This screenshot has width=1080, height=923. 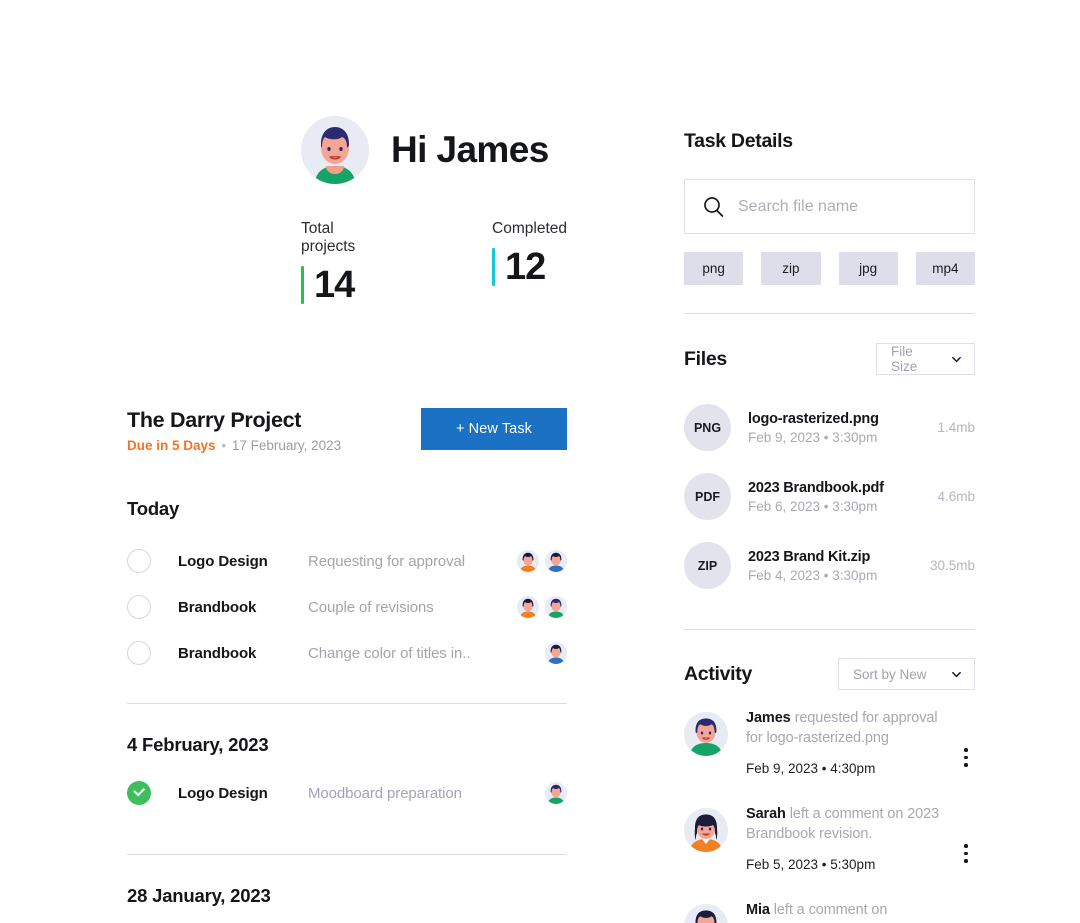 What do you see at coordinates (529, 228) in the screenshot?
I see `stat-label: Completed` at bounding box center [529, 228].